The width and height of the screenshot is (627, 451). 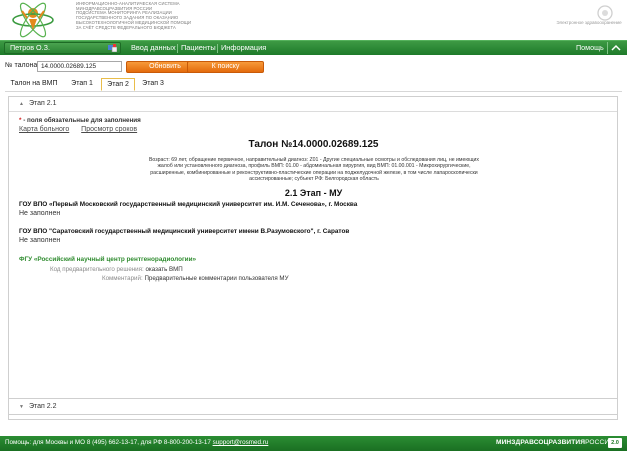 What do you see at coordinates (34, 84) in the screenshot?
I see `tab-talon-vmp: Талон на ВМП` at bounding box center [34, 84].